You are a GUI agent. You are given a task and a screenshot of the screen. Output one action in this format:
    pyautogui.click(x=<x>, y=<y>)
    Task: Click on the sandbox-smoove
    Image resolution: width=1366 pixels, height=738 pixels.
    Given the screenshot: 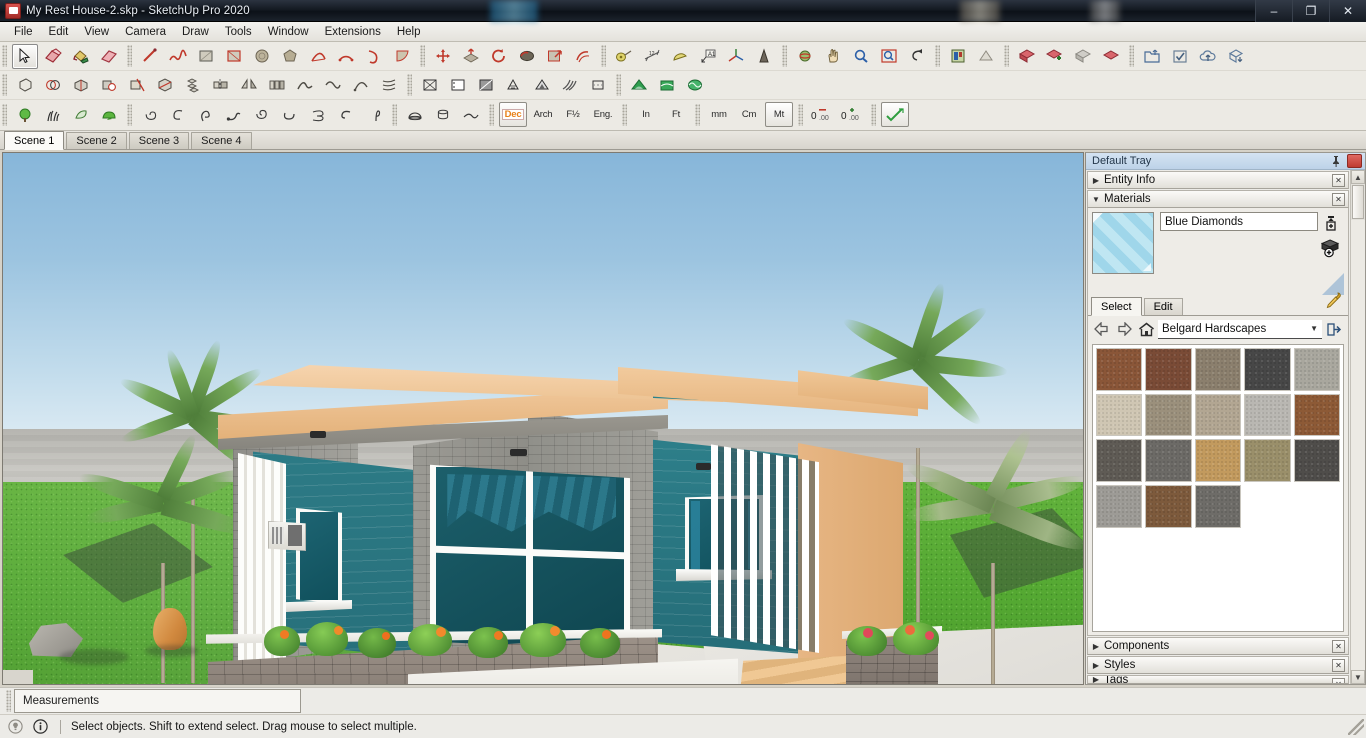 What is the action you would take?
    pyautogui.click(x=695, y=85)
    